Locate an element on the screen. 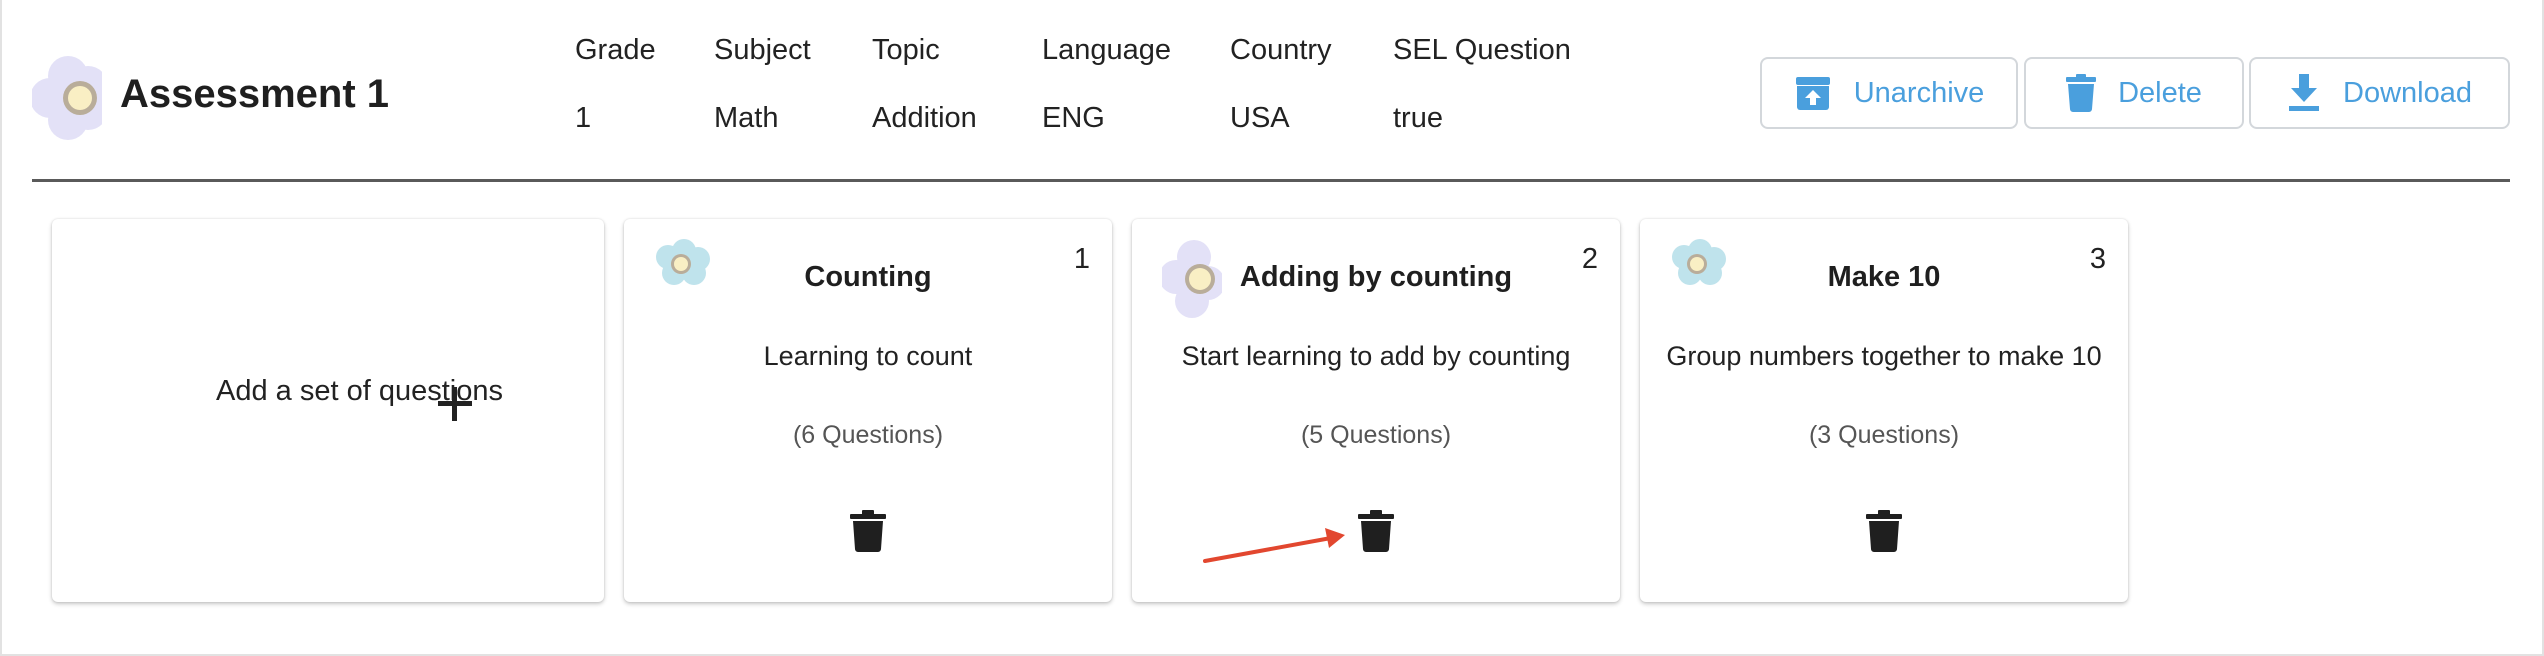  card-description: Group numbers together to make 10 is located at coordinates (1884, 356).